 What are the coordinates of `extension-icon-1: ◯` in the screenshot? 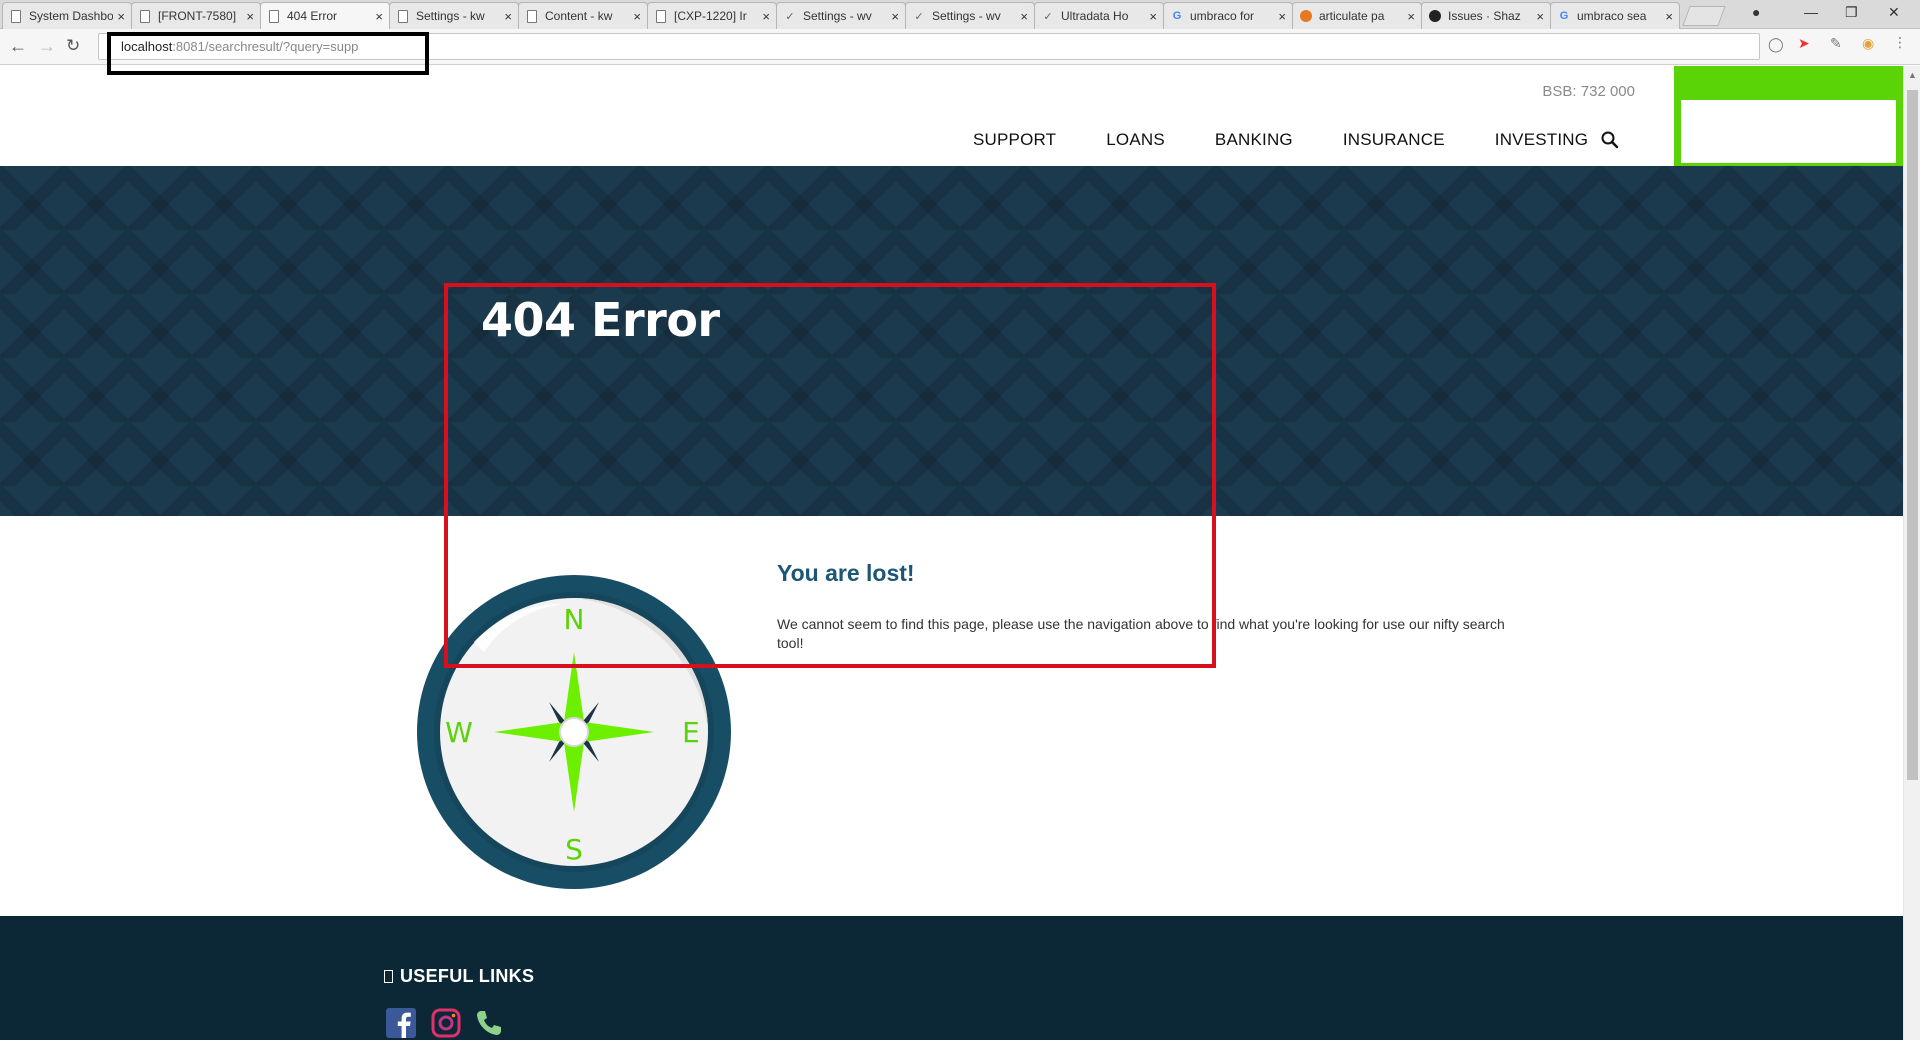 It's located at (1776, 44).